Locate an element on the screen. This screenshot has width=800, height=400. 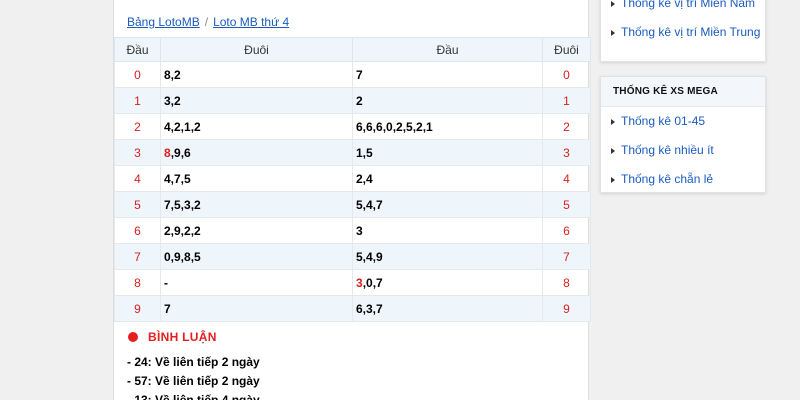
head-values-right: 3,0,7 is located at coordinates (447, 282).